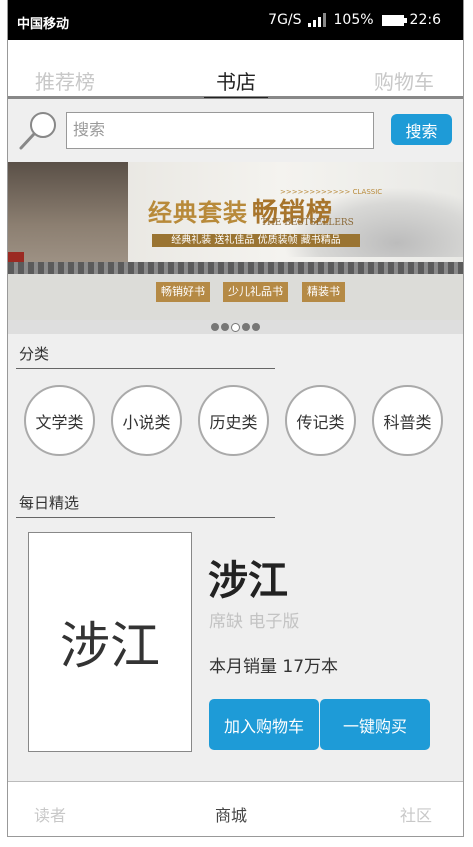 Image resolution: width=473 pixels, height=847 pixels. Describe the element at coordinates (254, 622) in the screenshot. I see `book-meta: 席缺 电子版` at that location.